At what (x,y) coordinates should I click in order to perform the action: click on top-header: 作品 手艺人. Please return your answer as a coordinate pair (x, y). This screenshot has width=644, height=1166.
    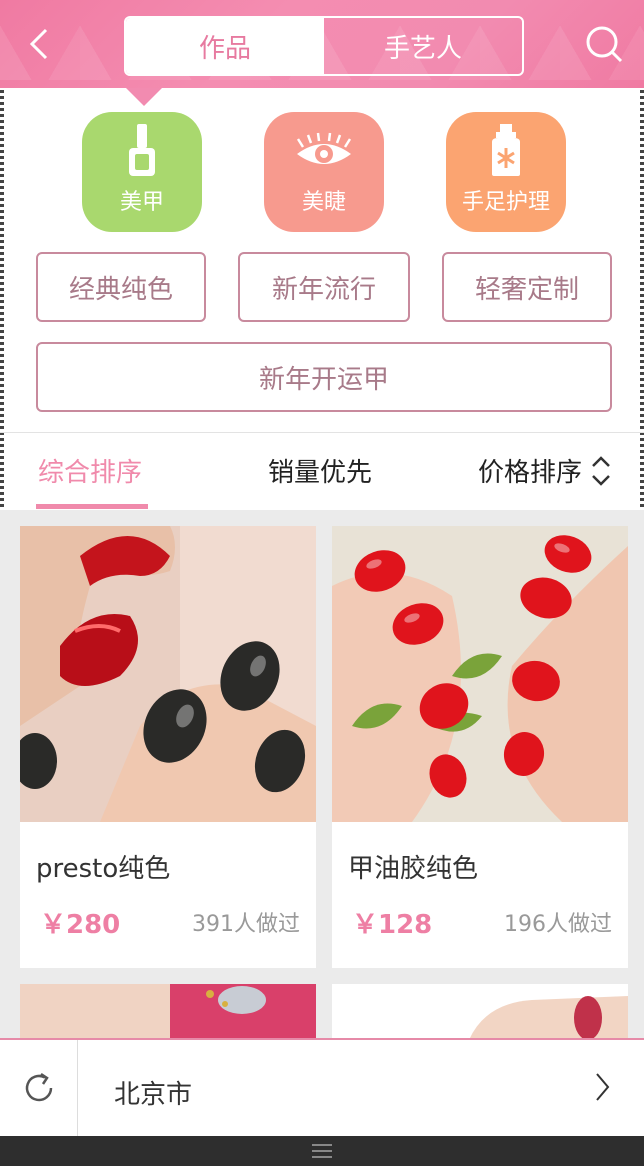
    Looking at the image, I should click on (322, 44).